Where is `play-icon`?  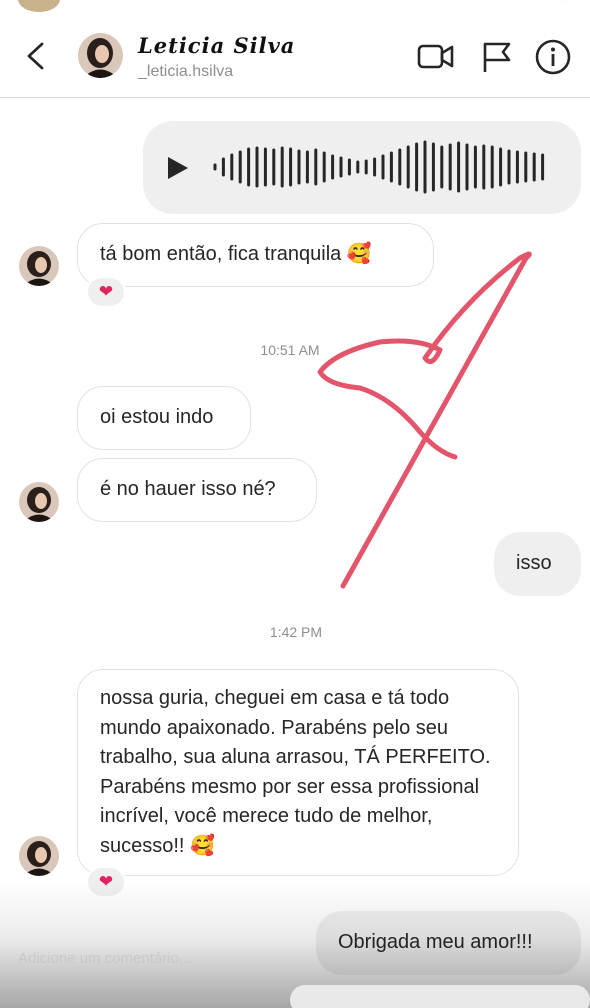
play-icon is located at coordinates (178, 168).